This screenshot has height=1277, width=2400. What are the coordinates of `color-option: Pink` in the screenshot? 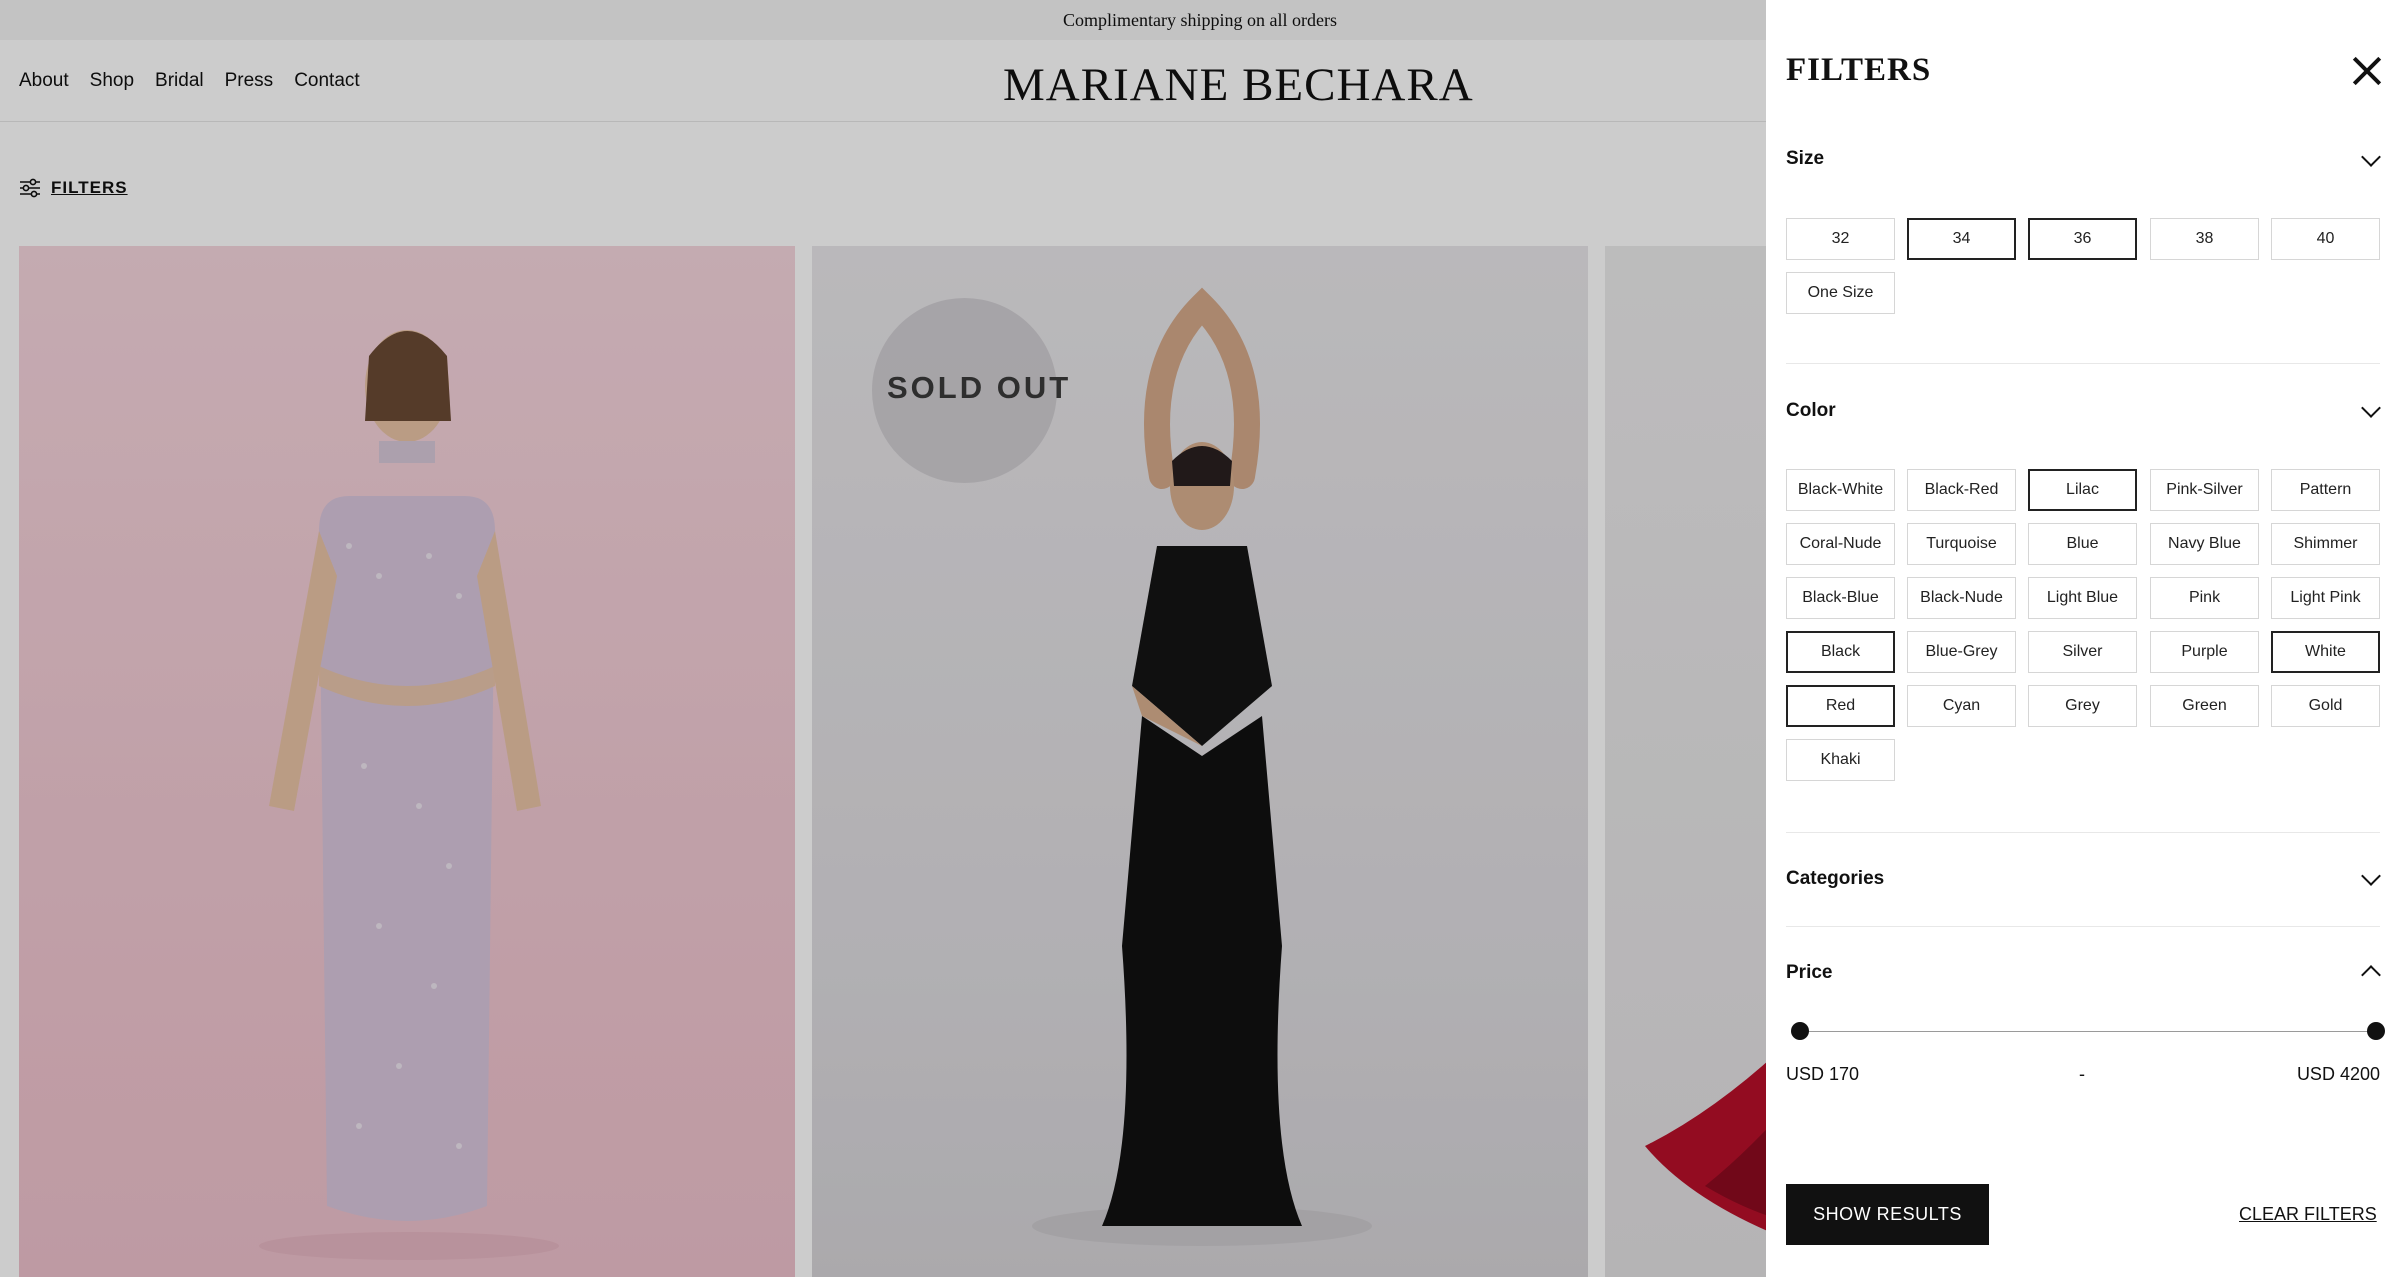 It's located at (2204, 598).